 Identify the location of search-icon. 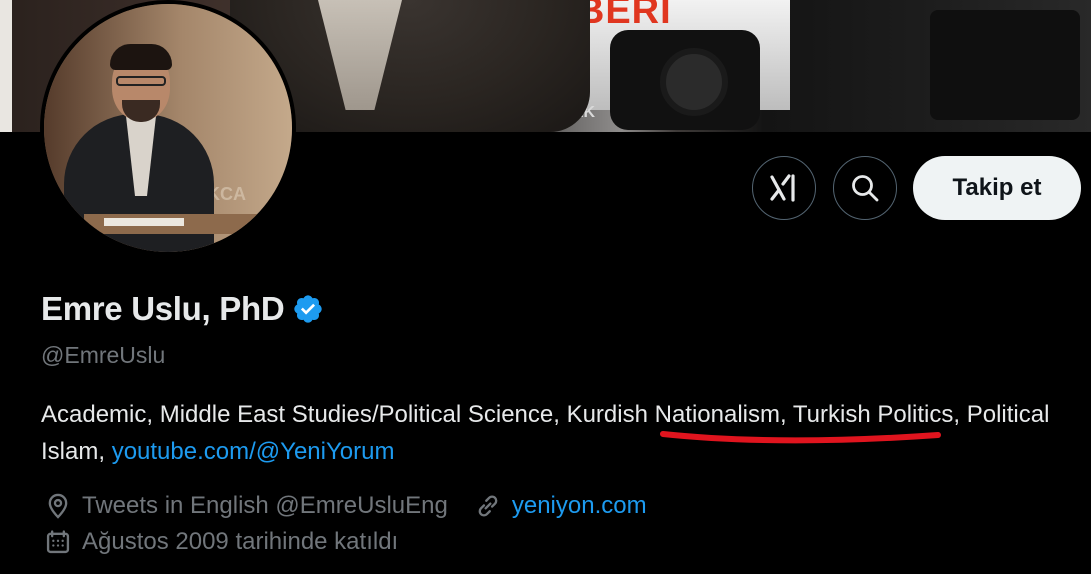
(865, 188).